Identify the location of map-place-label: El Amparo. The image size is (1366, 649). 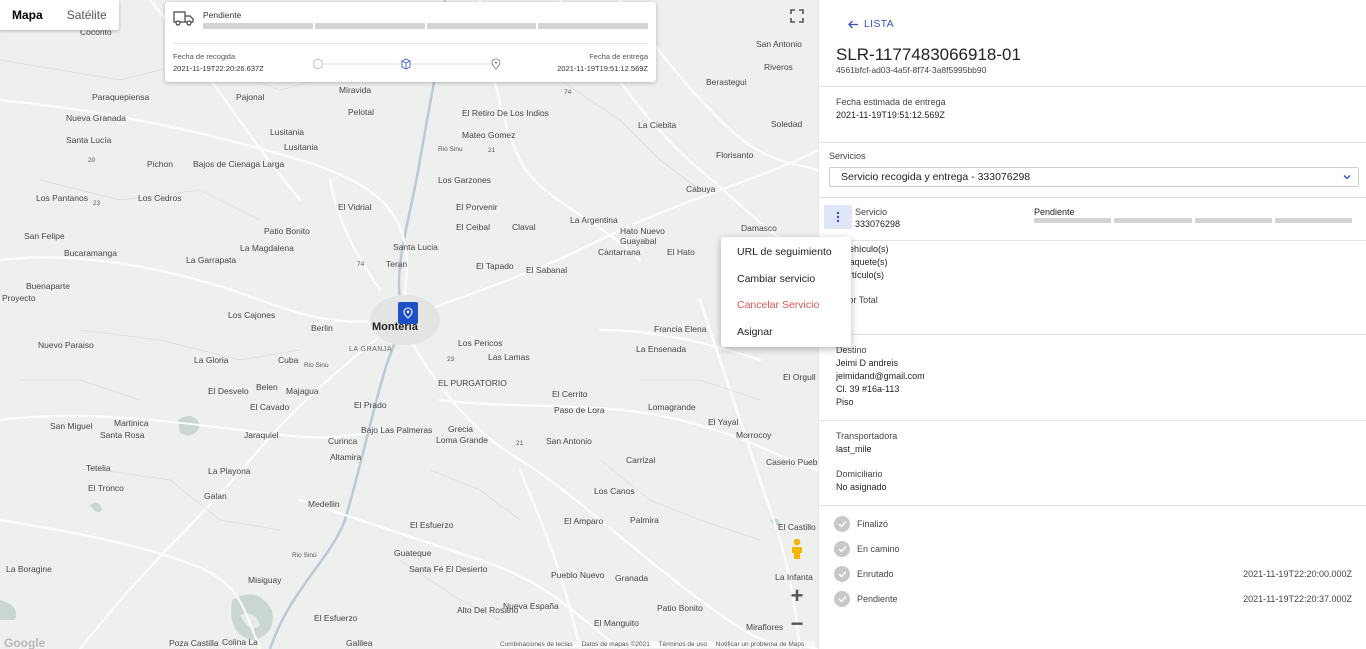
(584, 521).